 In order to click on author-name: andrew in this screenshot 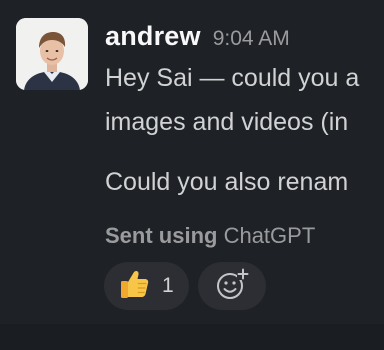, I will do `click(153, 36)`.